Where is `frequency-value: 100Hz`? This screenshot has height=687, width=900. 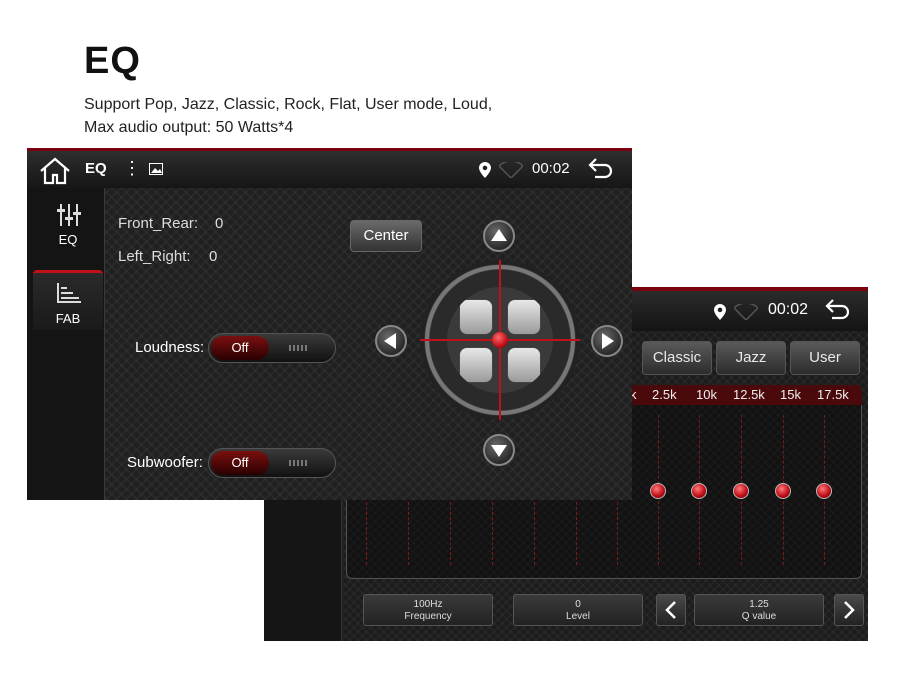
frequency-value: 100Hz is located at coordinates (428, 604).